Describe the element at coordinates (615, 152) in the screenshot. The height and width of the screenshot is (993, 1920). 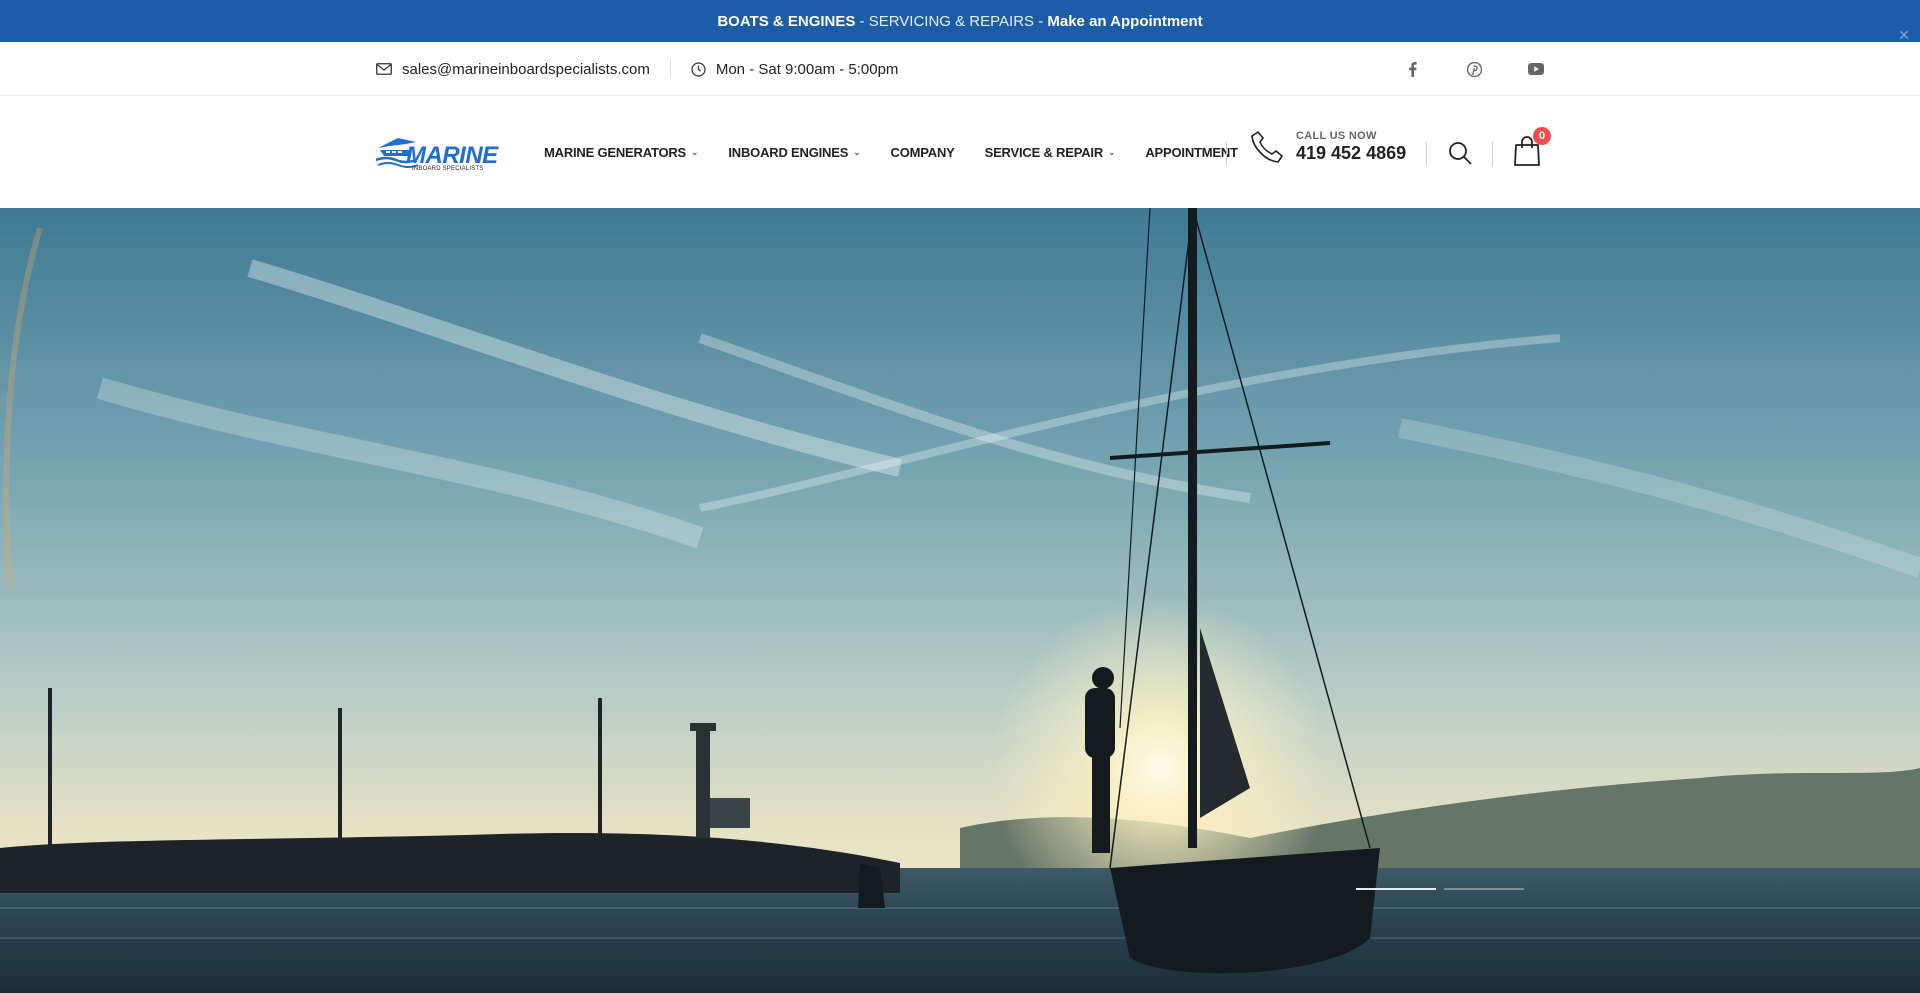
I see `nav-label: MARINE GENERATORS` at that location.